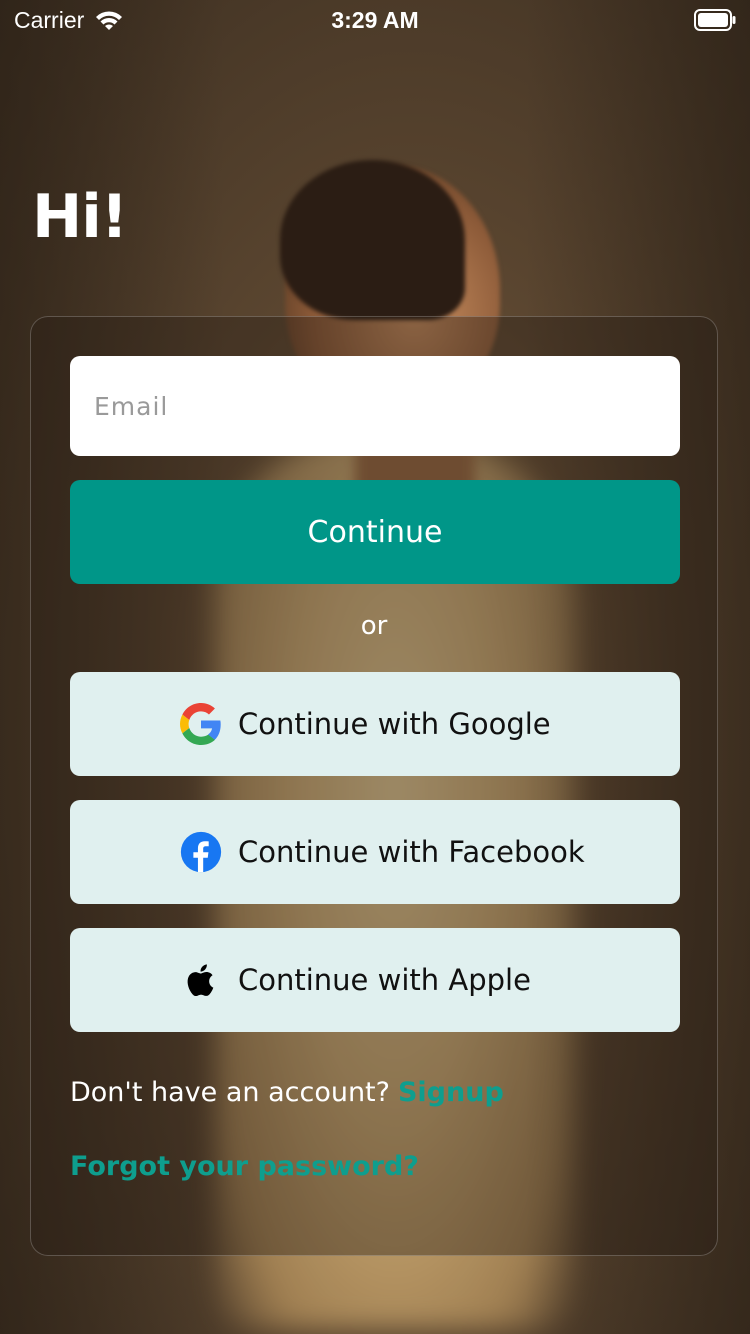  I want to click on battery-icon, so click(715, 20).